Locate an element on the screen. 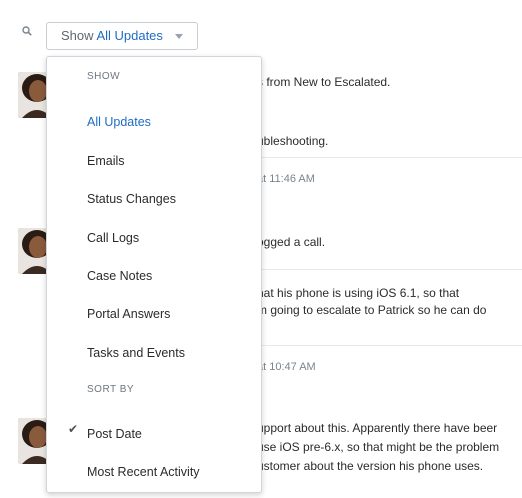 Image resolution: width=522 pixels, height=498 pixels. menu-item-post-date: Post Date is located at coordinates (114, 434).